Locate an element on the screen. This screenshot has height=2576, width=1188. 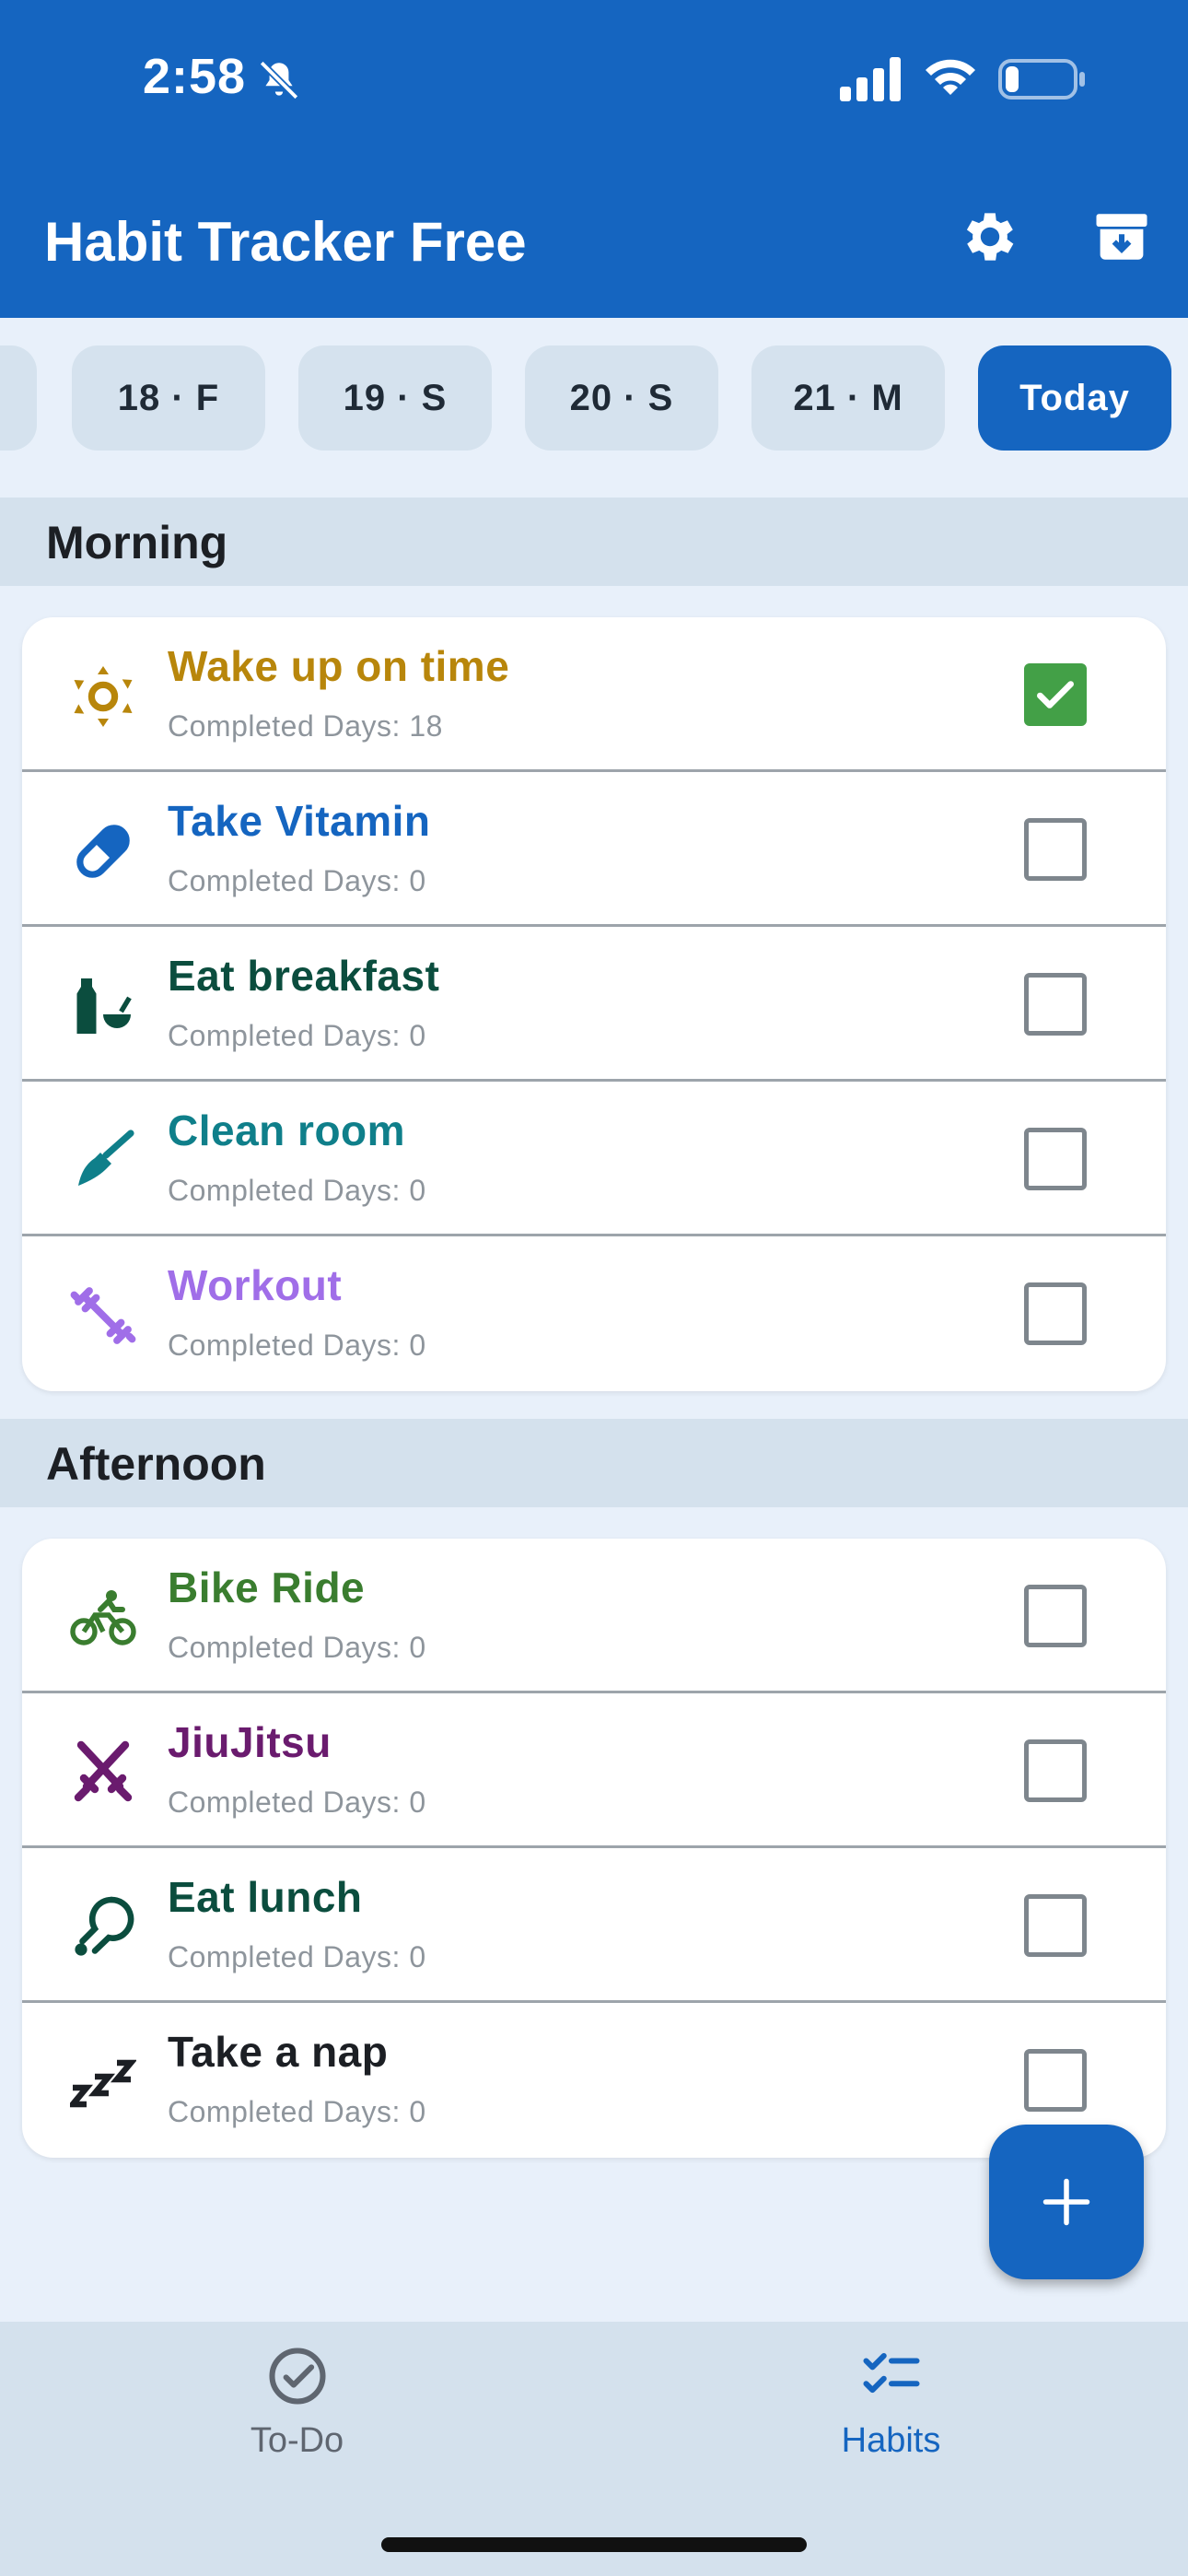
bike-icon is located at coordinates (103, 1617).